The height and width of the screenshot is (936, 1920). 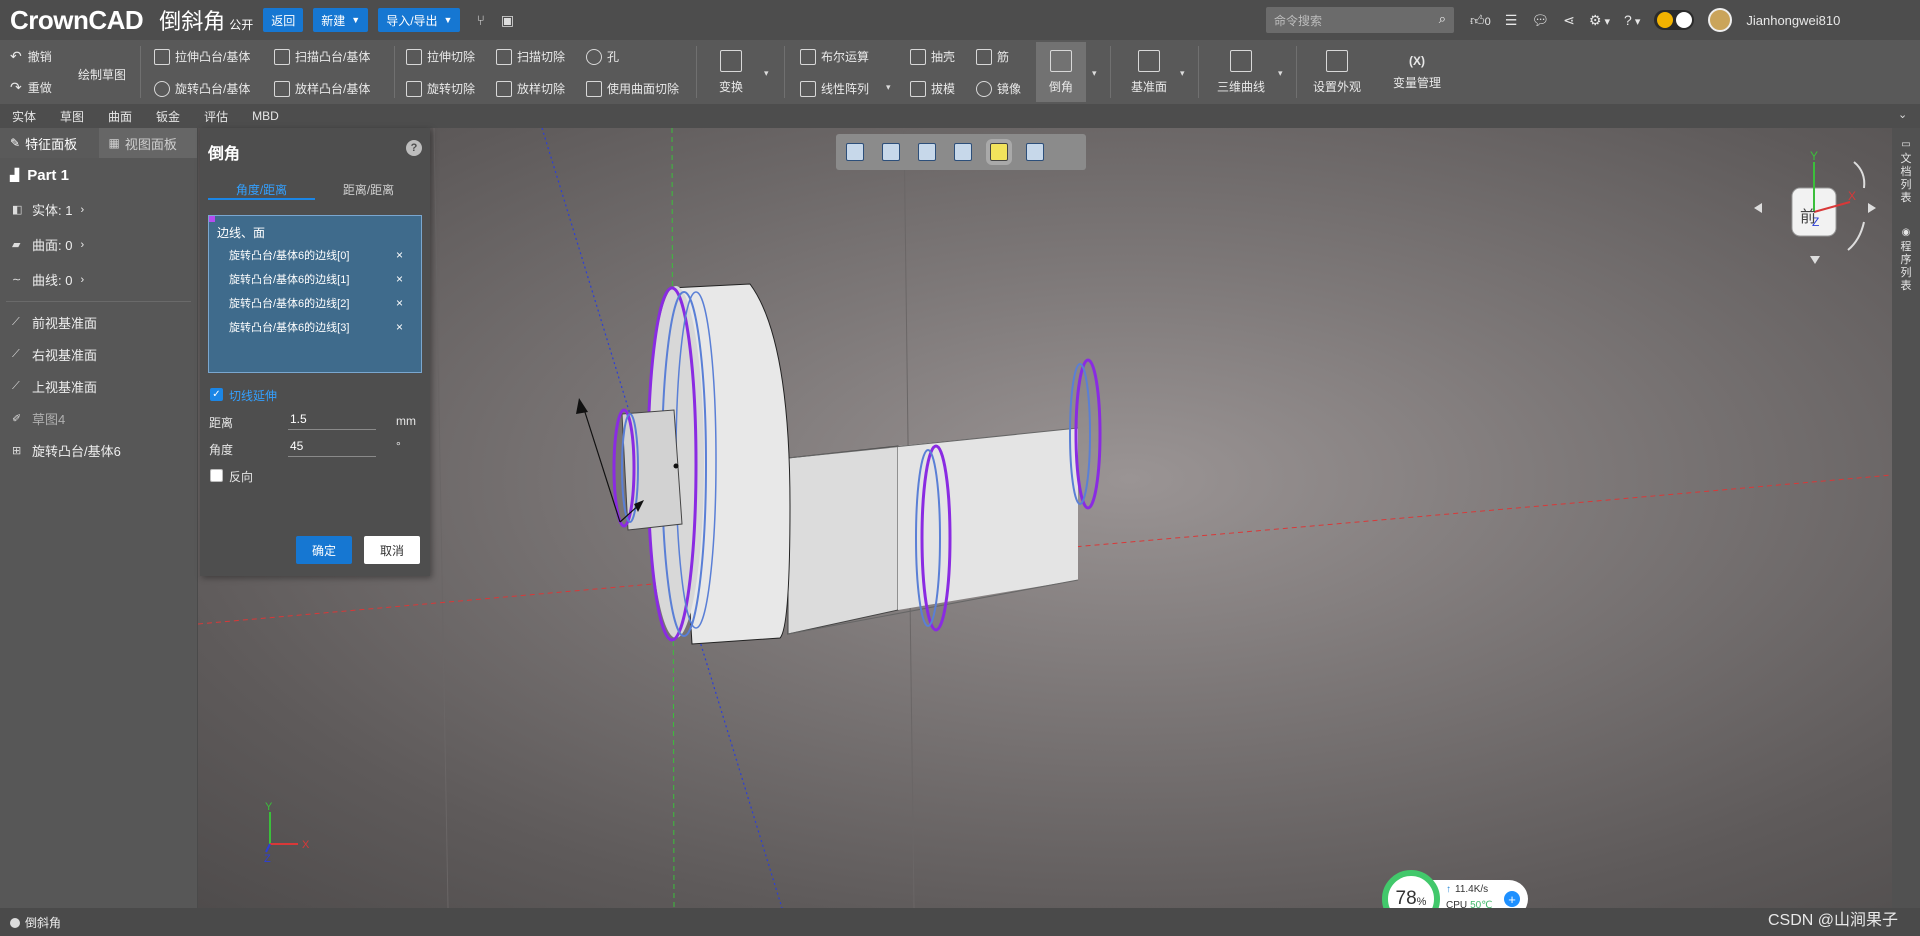 I want to click on revolve-boss-button: 旋转凸台/基体, so click(x=202, y=88).